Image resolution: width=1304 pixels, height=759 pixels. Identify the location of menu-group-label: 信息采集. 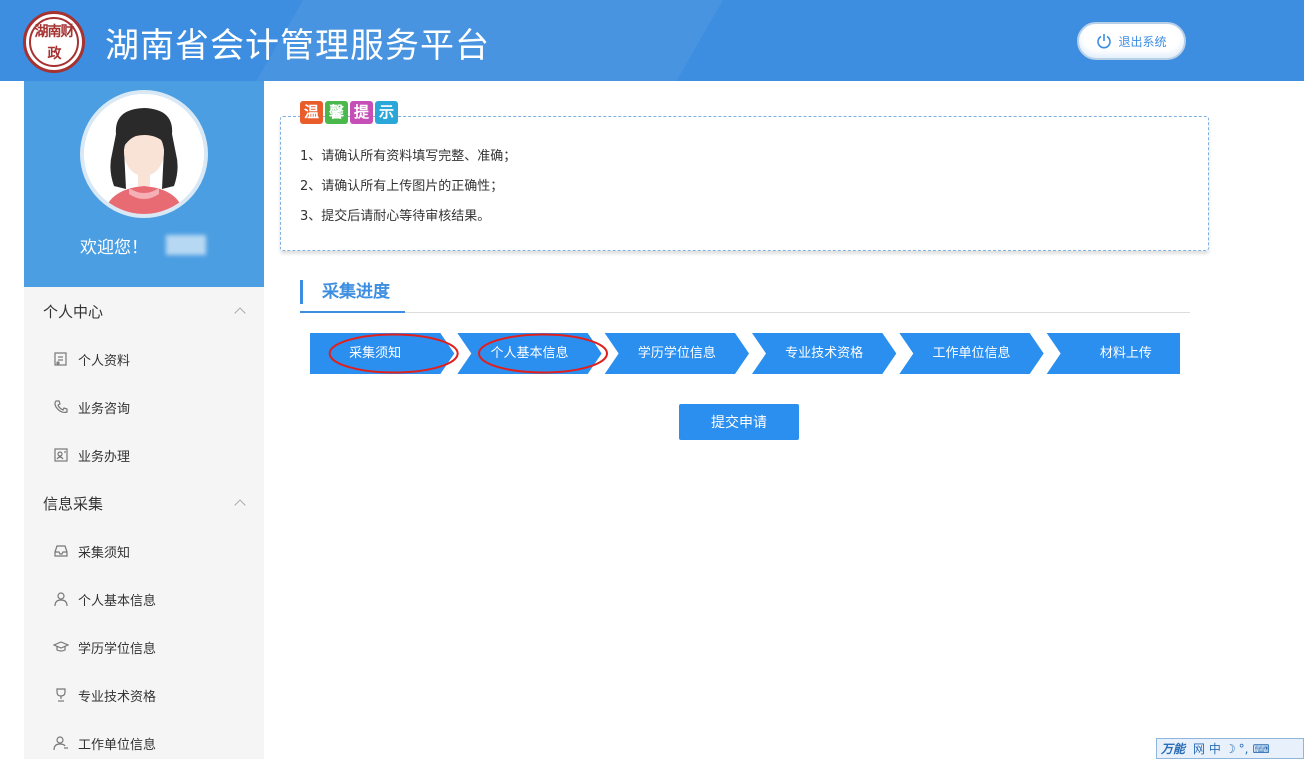
(73, 503).